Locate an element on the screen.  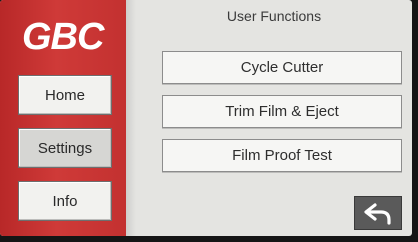
gbc-logo: GBC is located at coordinates (64, 37).